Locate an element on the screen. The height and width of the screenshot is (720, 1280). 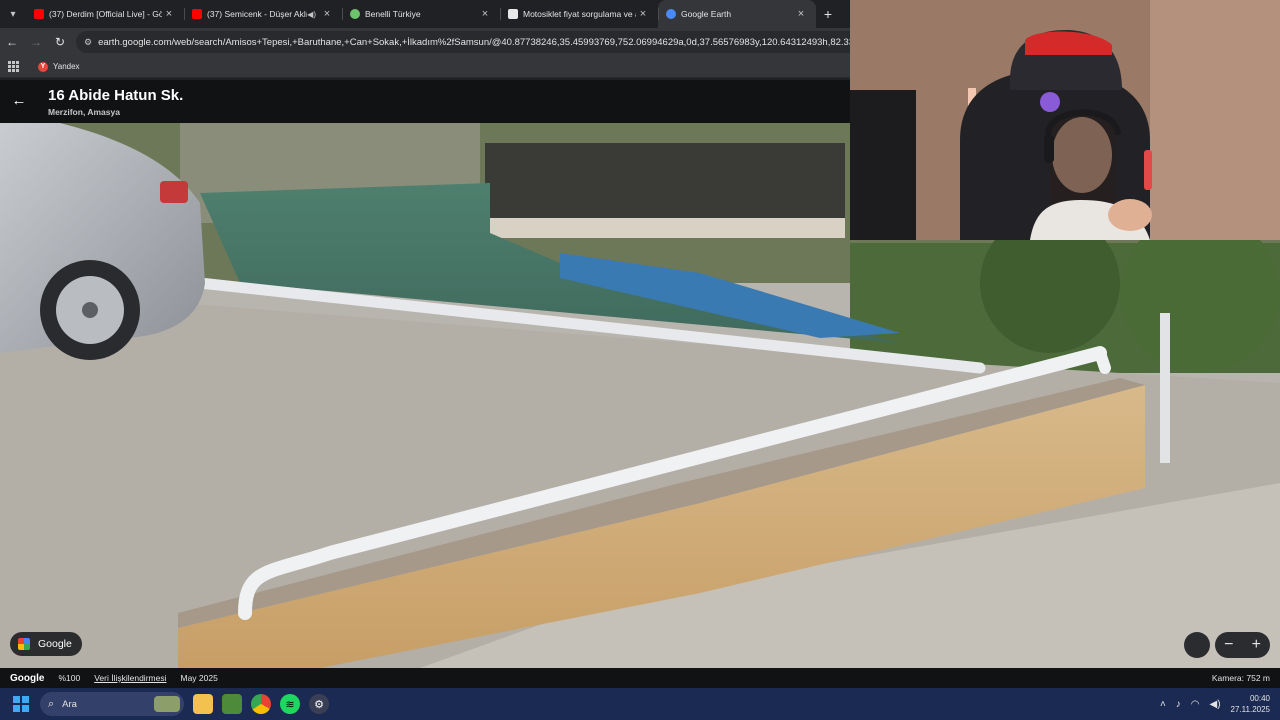
tab-title: Google Earth is located at coordinates (706, 14).